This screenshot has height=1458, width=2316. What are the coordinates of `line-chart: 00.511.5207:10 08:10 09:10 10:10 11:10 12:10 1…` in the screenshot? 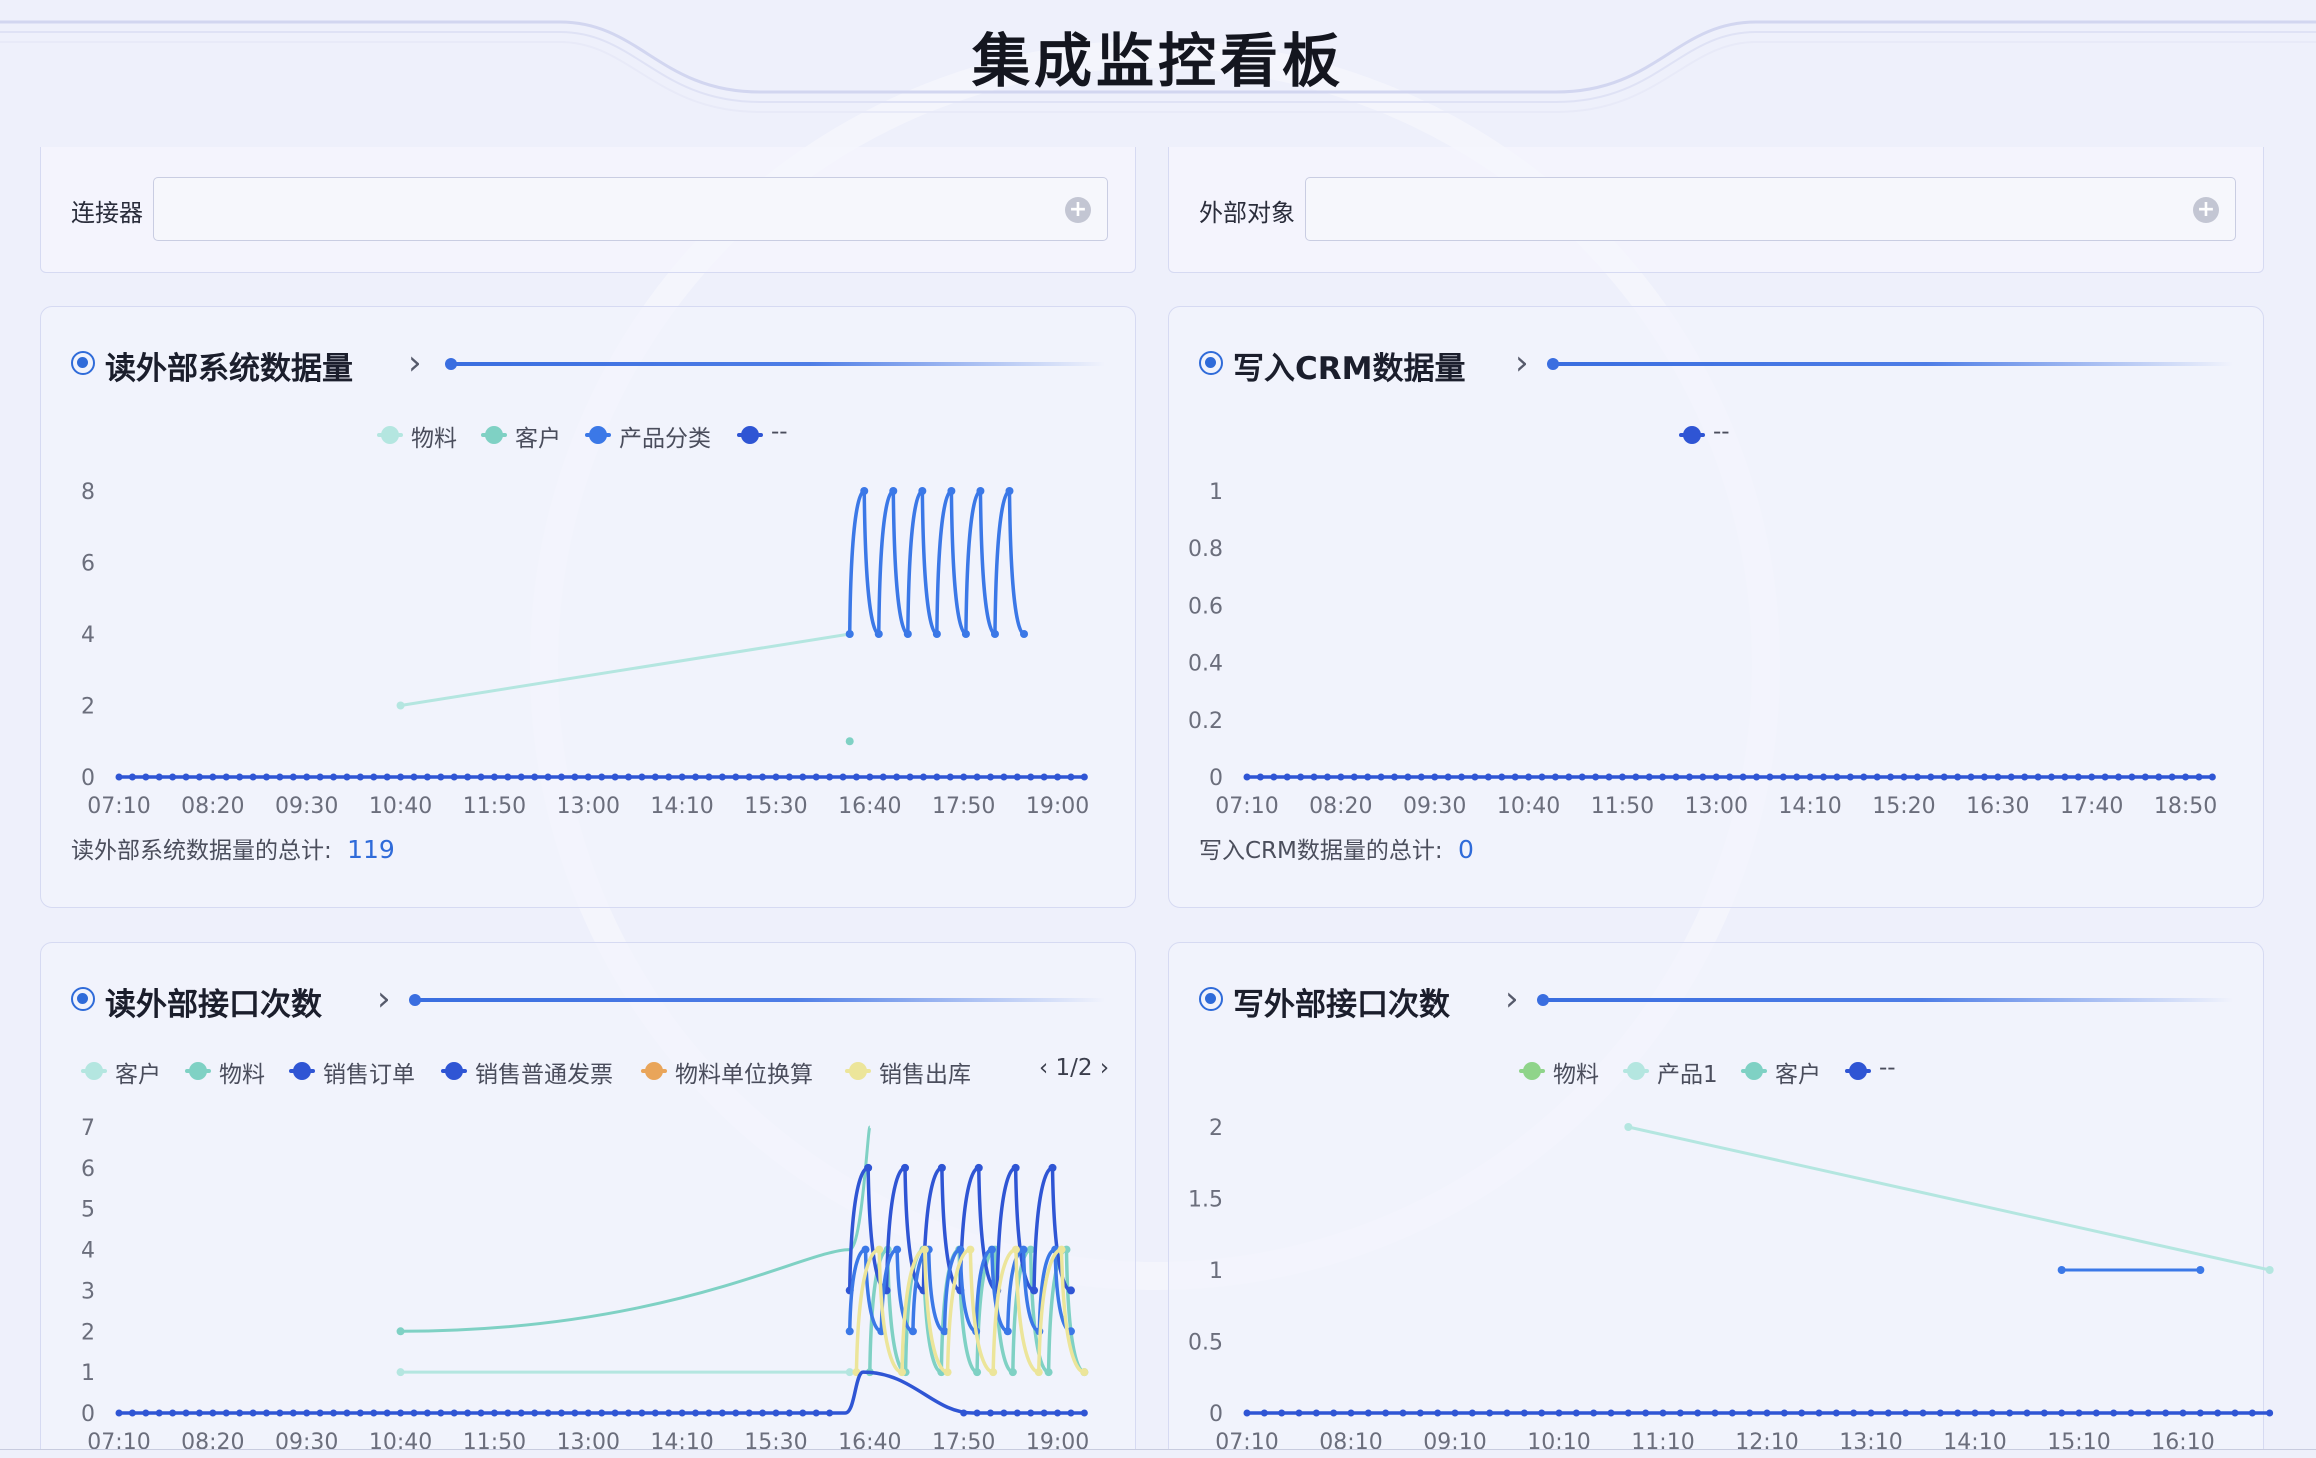 It's located at (1731, 1285).